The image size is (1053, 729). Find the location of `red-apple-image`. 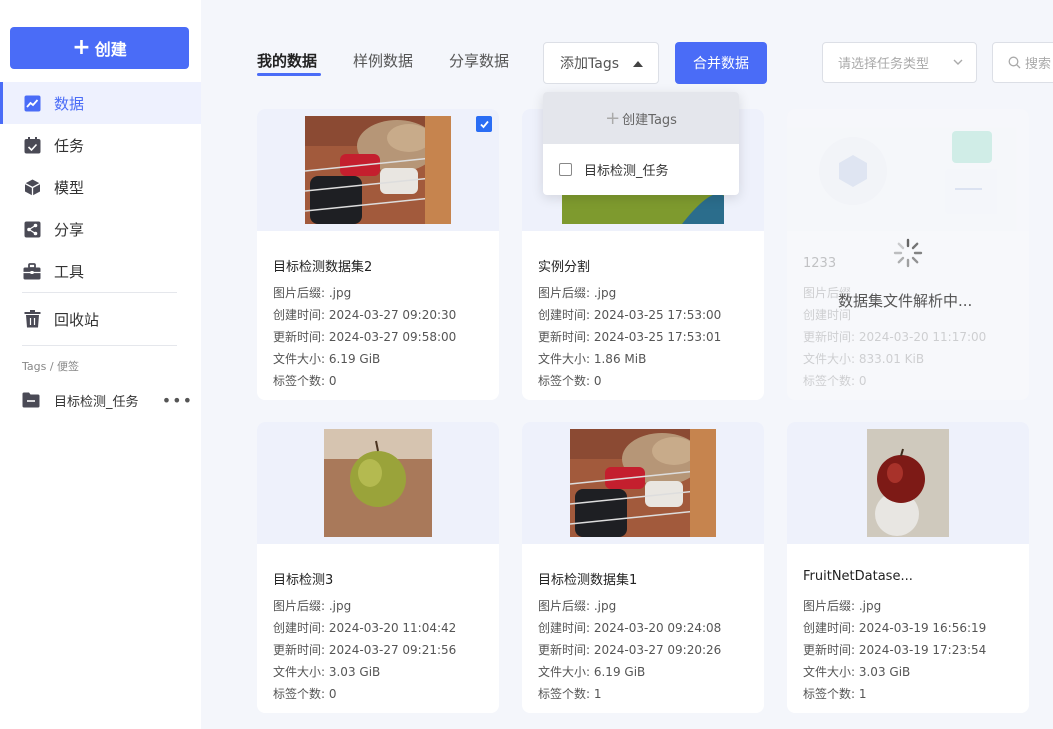

red-apple-image is located at coordinates (908, 483).